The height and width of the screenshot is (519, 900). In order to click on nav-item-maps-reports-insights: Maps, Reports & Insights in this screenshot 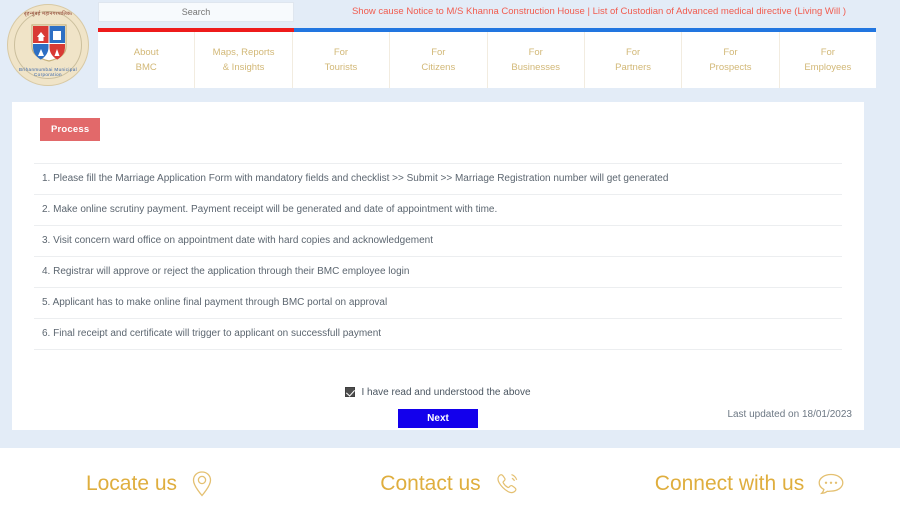, I will do `click(244, 60)`.